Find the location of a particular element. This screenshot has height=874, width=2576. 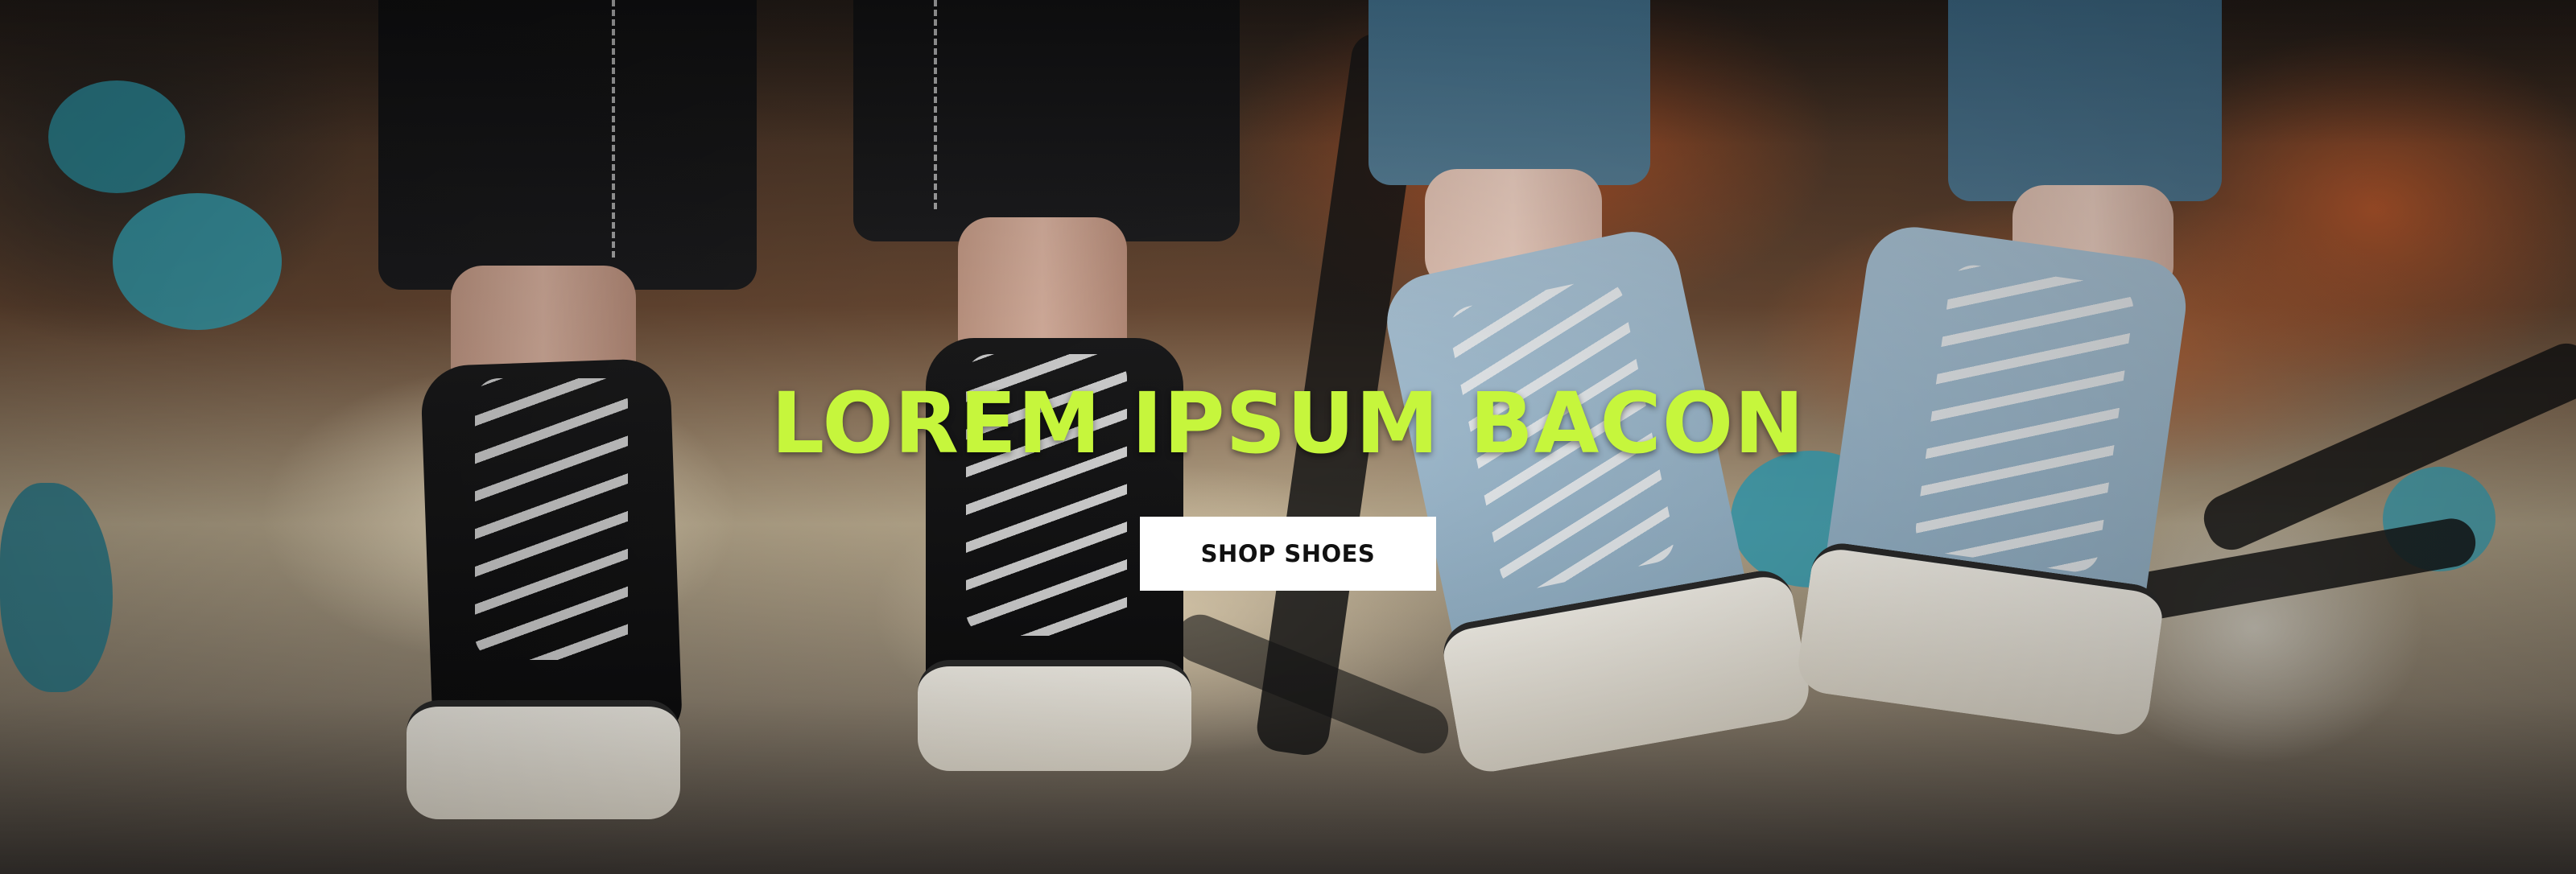

shop-shoes-button: SHOP SHOES is located at coordinates (1288, 554).